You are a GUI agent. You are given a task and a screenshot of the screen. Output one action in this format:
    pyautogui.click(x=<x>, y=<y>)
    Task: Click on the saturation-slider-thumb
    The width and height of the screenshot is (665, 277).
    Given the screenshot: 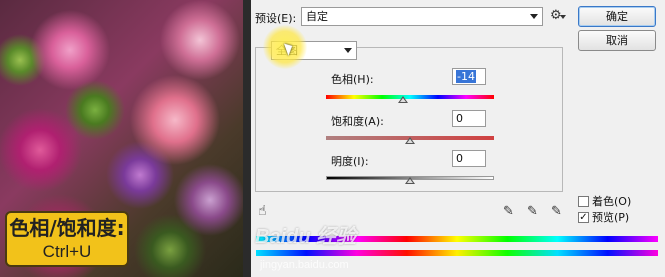 What is the action you would take?
    pyautogui.click(x=410, y=140)
    